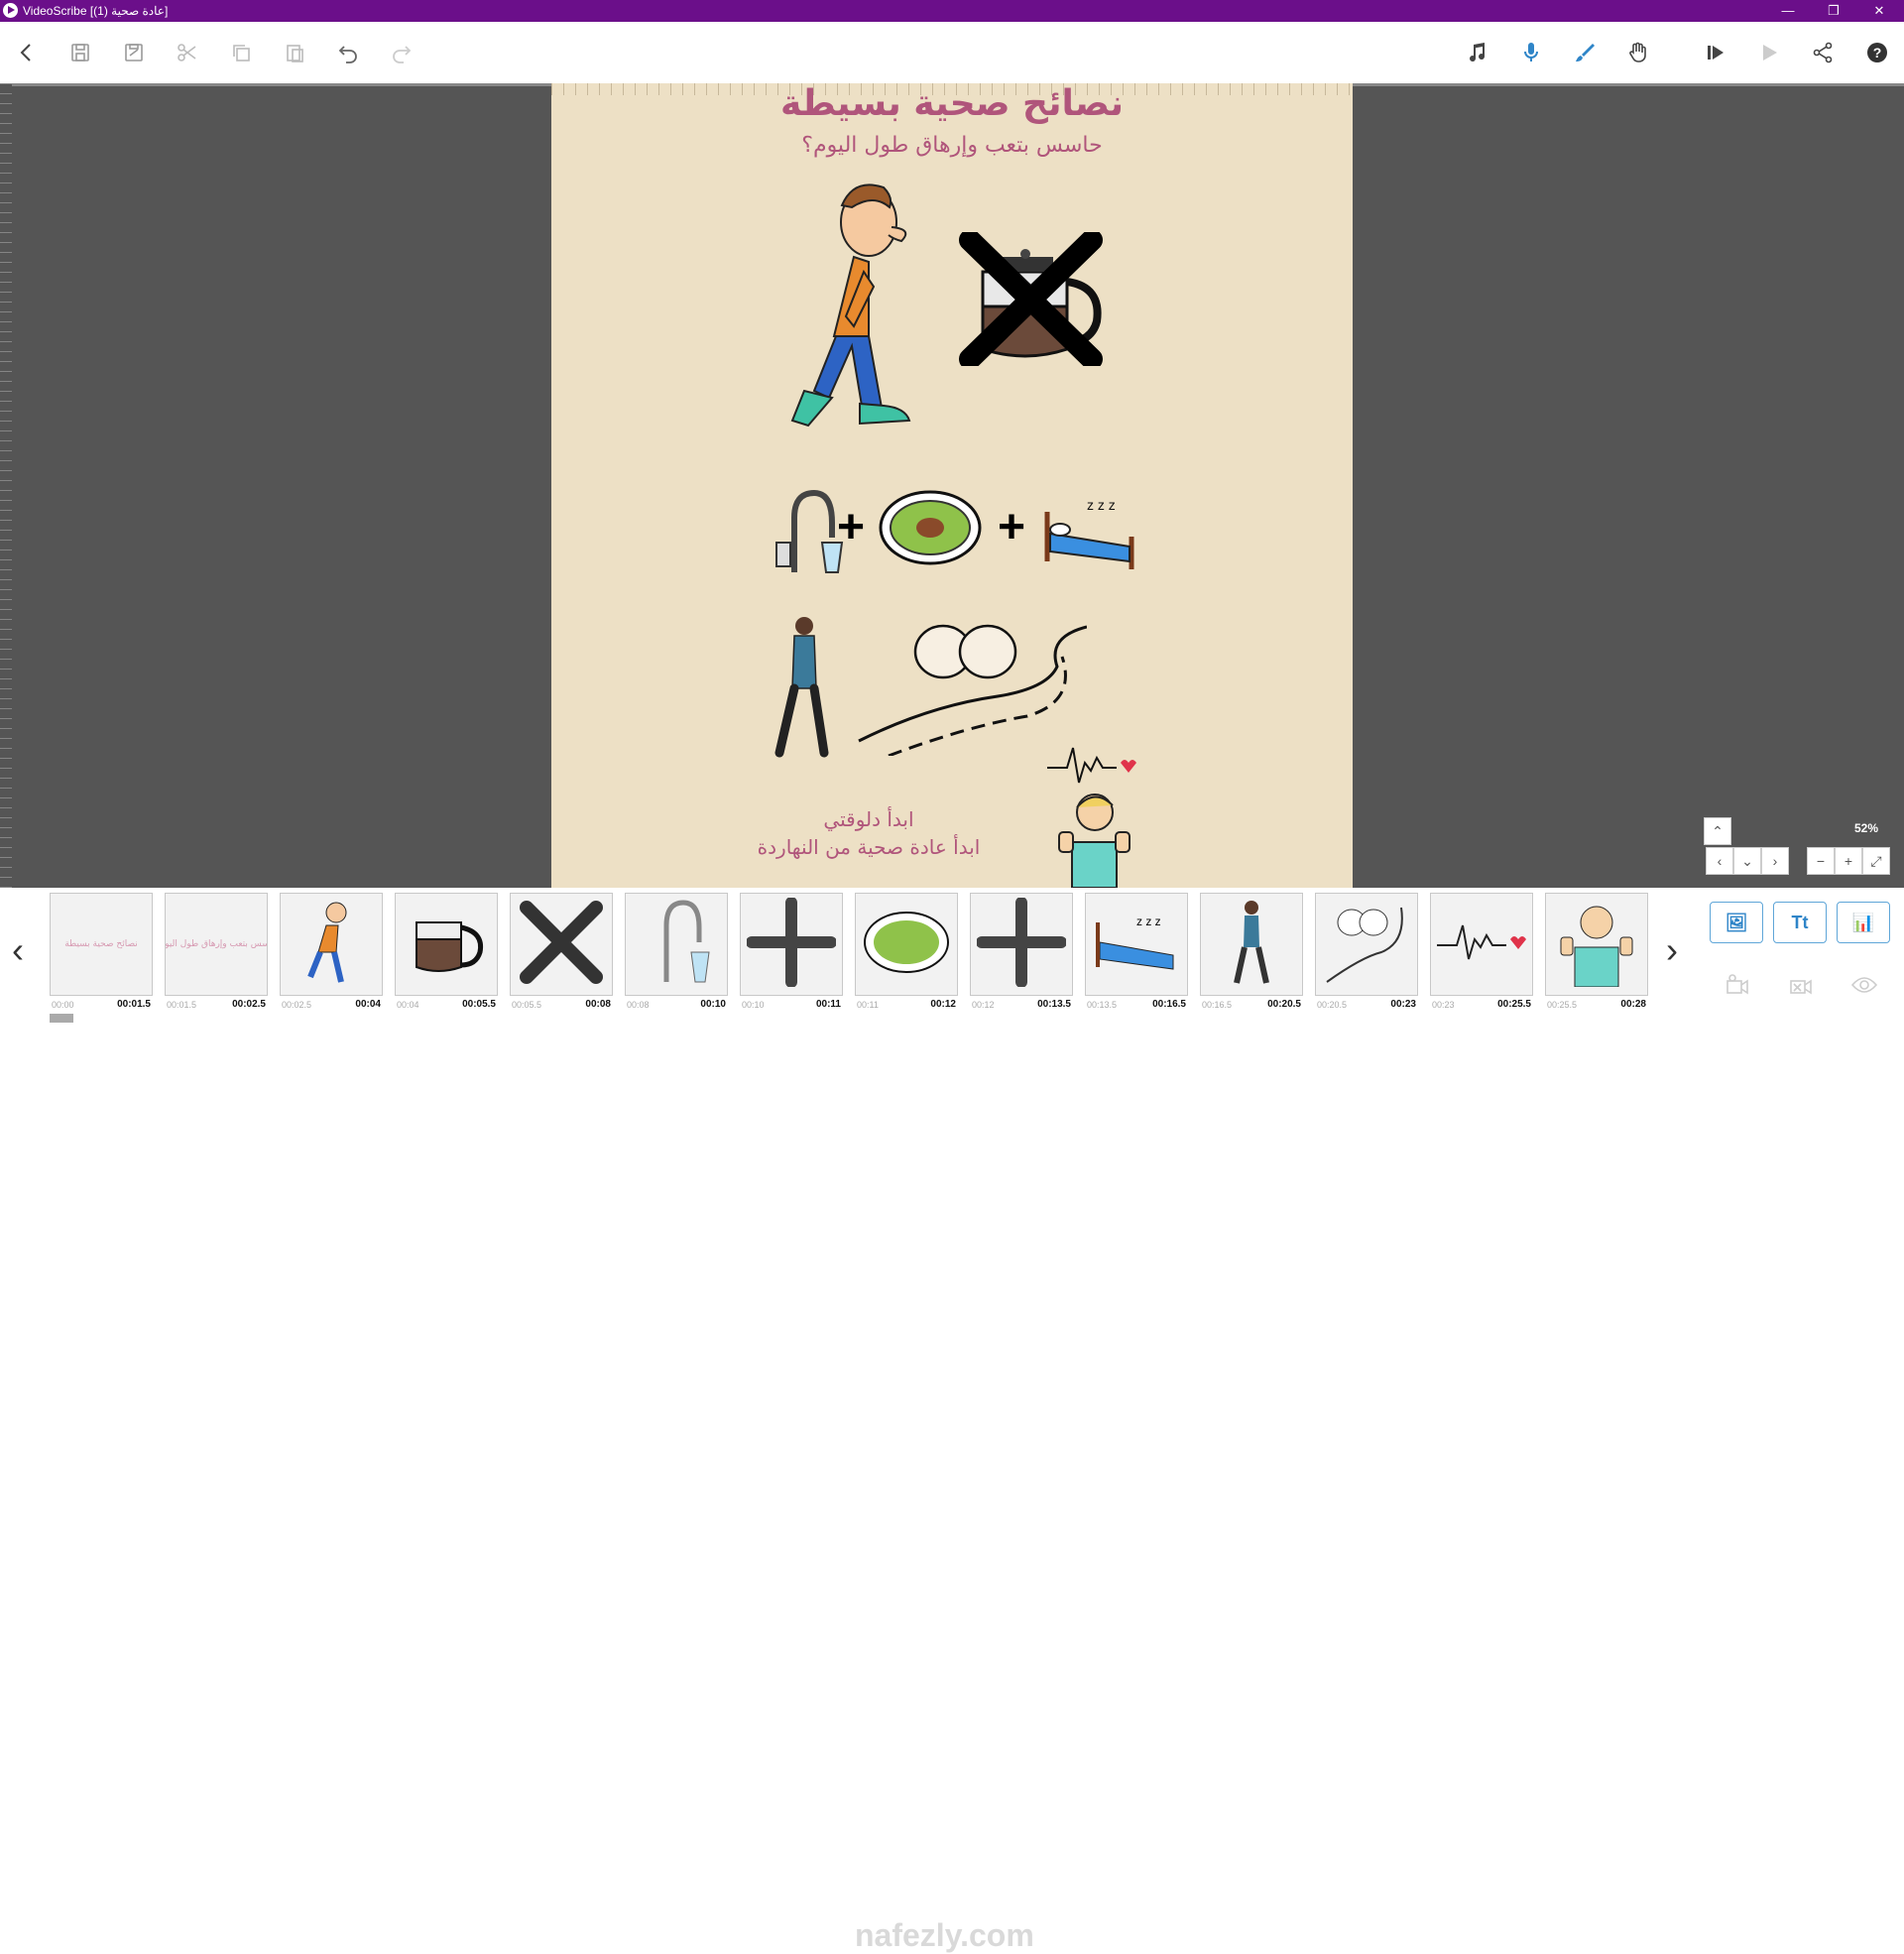 Image resolution: width=1904 pixels, height=1954 pixels. Describe the element at coordinates (1054, 1004) in the screenshot. I see `thumb-end-time: 00:13.5` at that location.